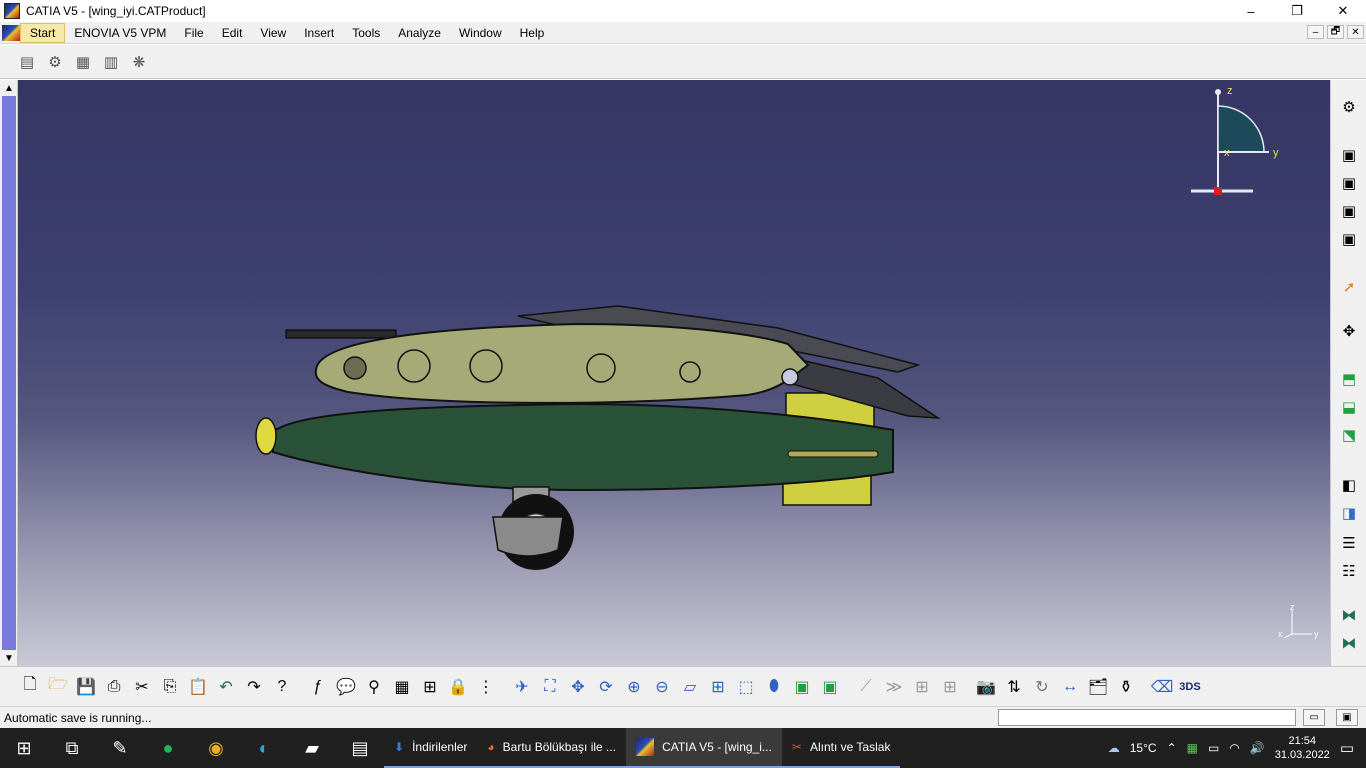  Describe the element at coordinates (198, 687) in the screenshot. I see `paste-icon: 📋` at that location.